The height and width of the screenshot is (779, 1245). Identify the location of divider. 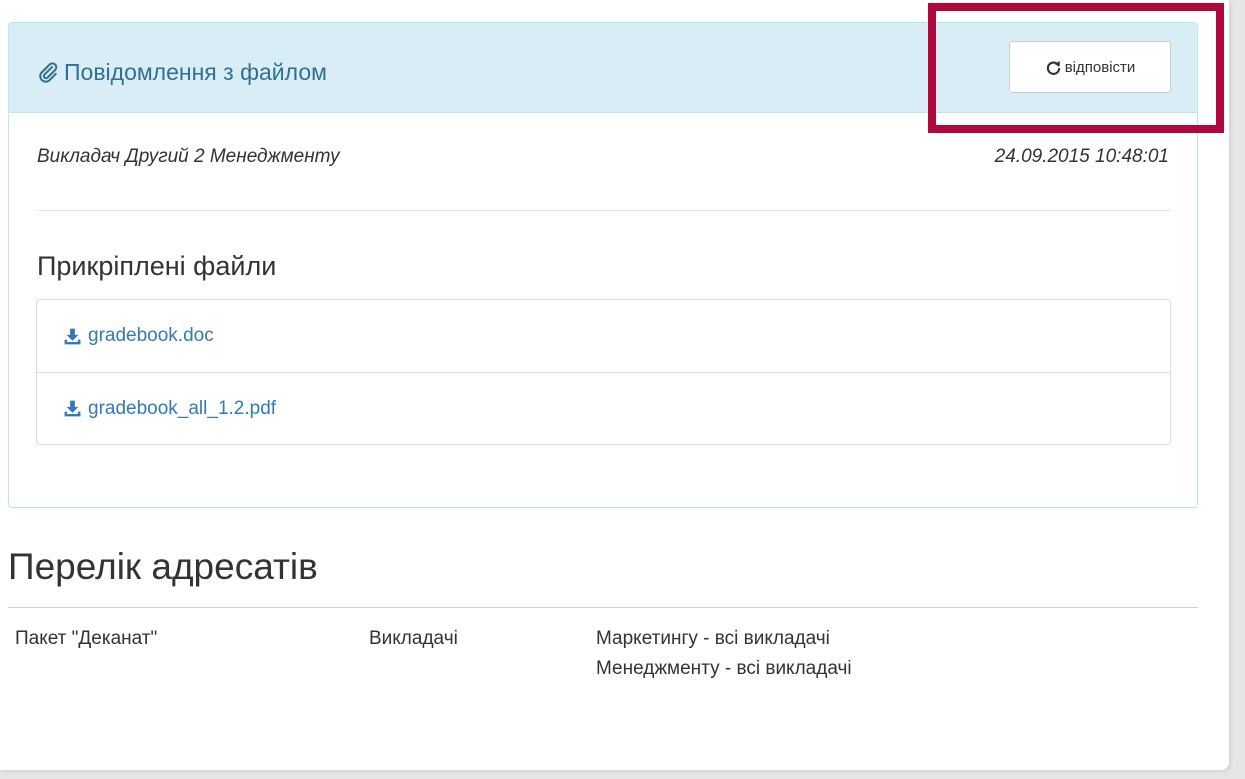
(603, 210).